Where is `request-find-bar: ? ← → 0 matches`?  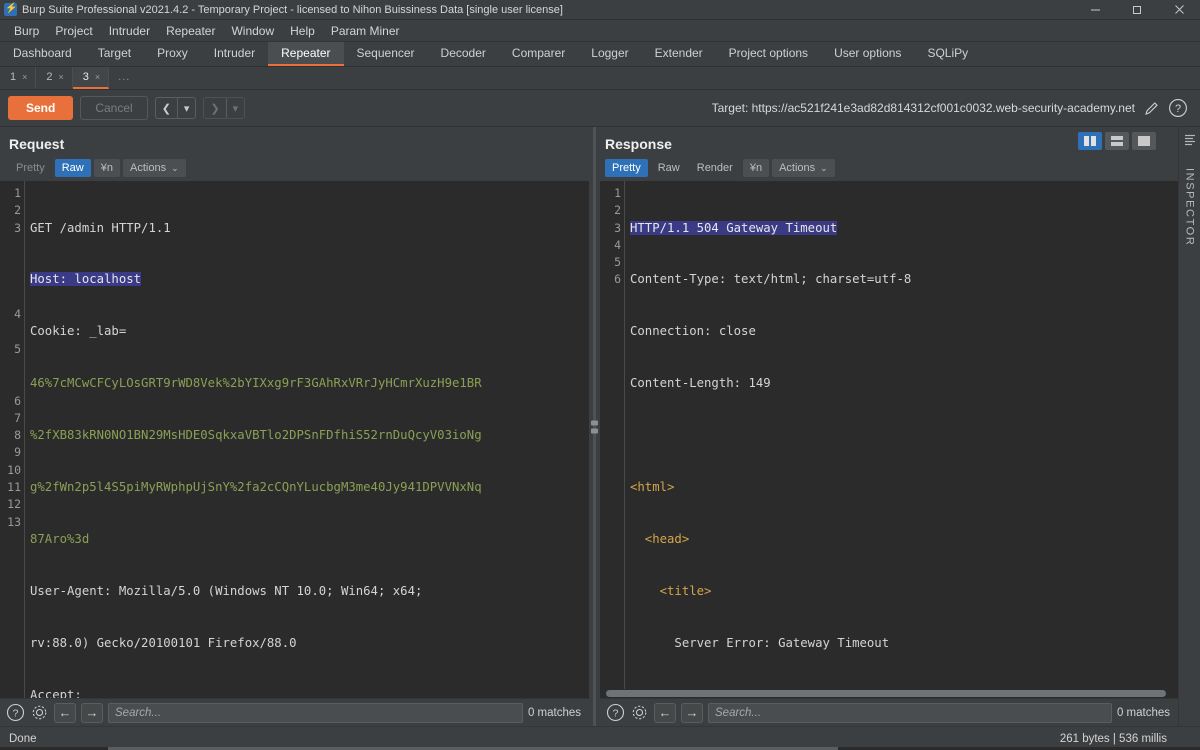 request-find-bar: ? ← → 0 matches is located at coordinates (294, 712).